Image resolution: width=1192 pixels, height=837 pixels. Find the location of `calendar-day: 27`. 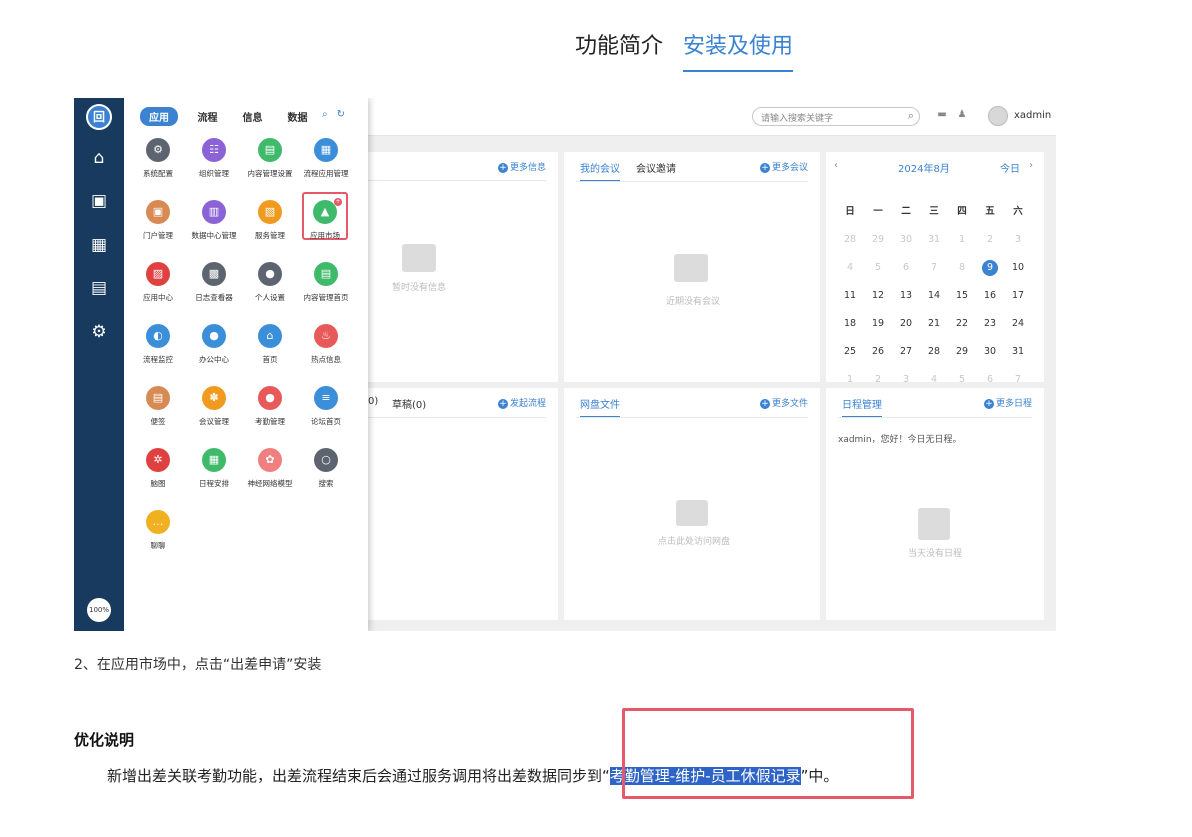

calendar-day: 27 is located at coordinates (906, 352).